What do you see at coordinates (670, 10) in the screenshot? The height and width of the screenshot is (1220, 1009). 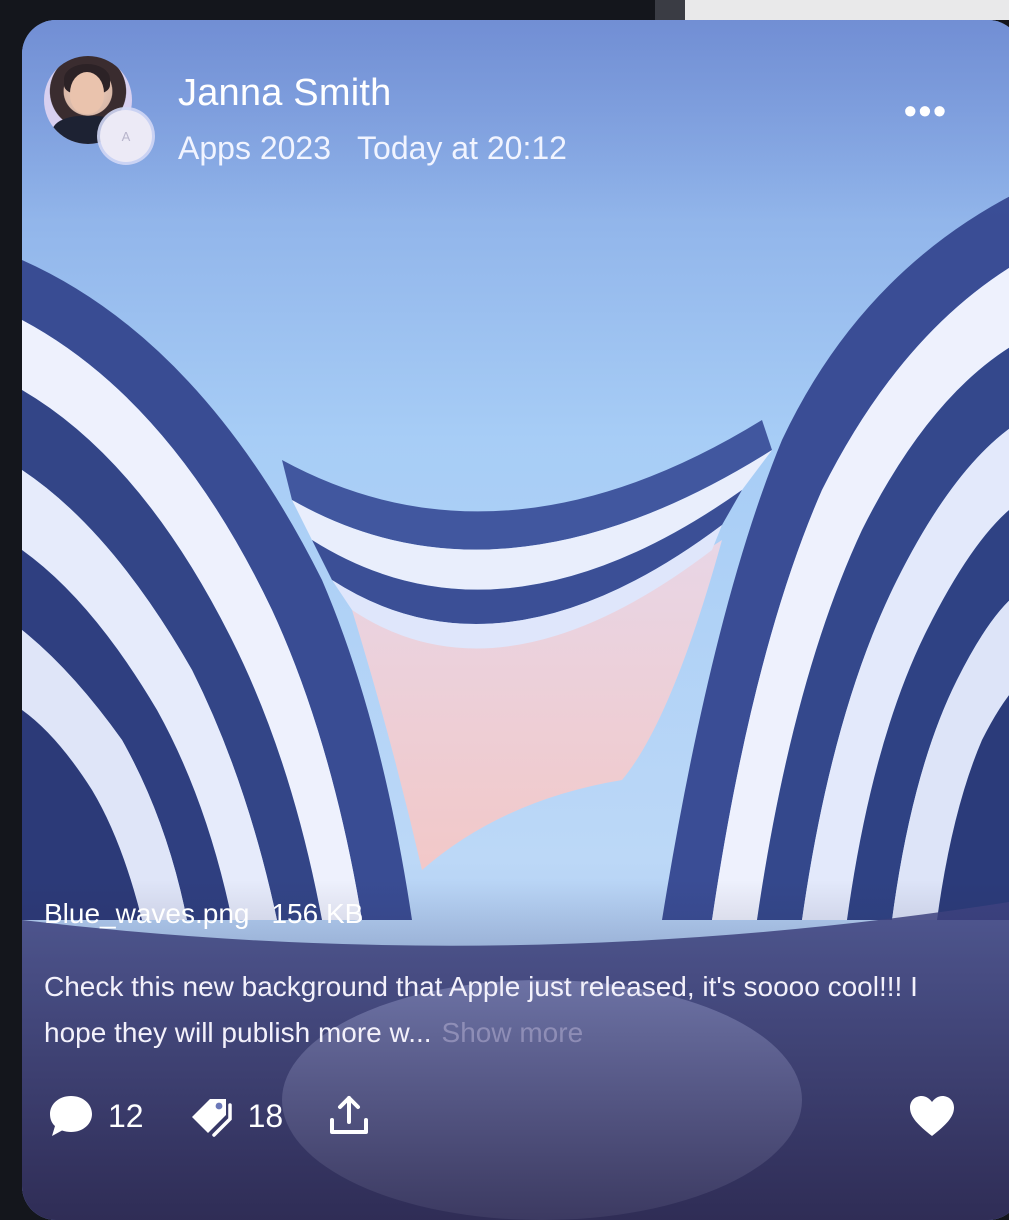 I see `background-divider` at bounding box center [670, 10].